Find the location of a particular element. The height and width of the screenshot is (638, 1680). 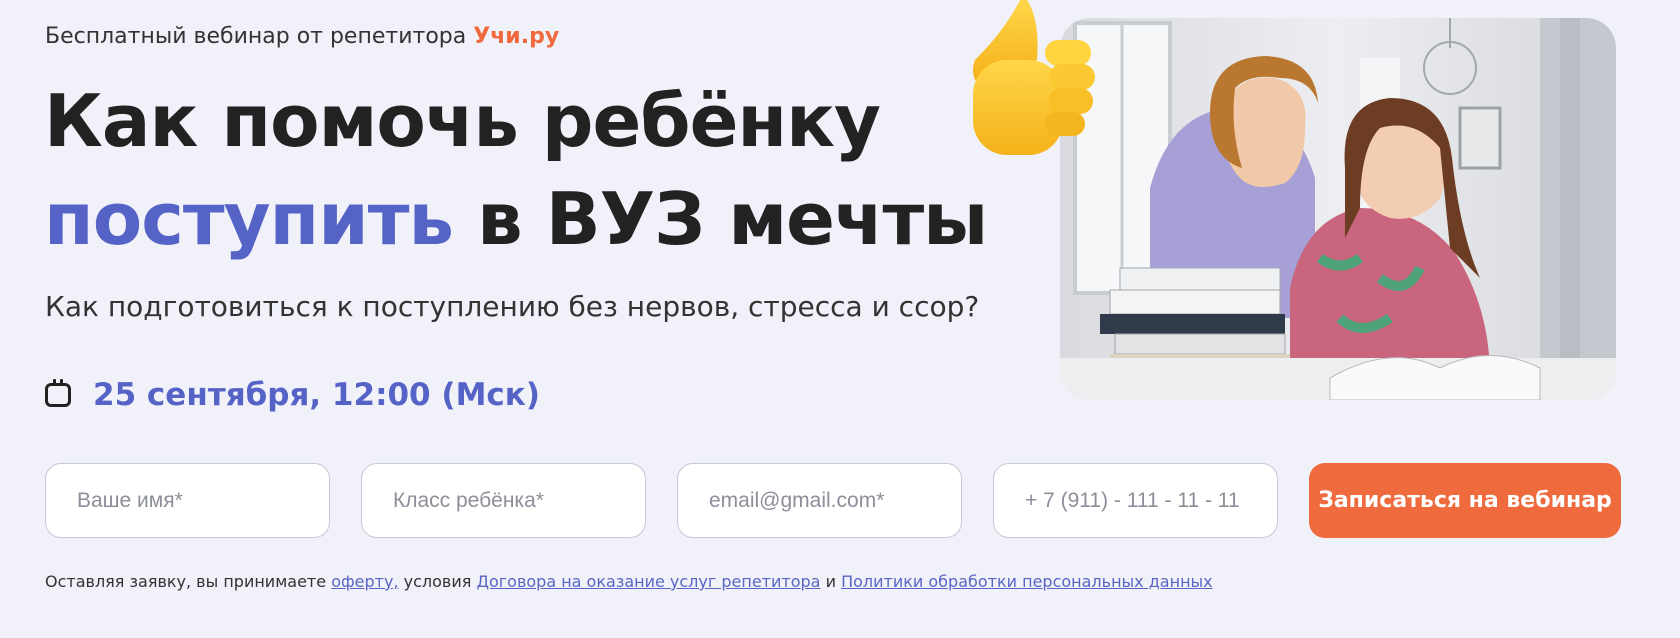

name-field is located at coordinates (187, 500).